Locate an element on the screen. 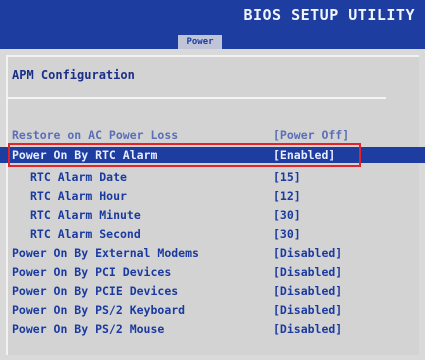  setting-label: RTC Alarm Minute is located at coordinates (85, 215).